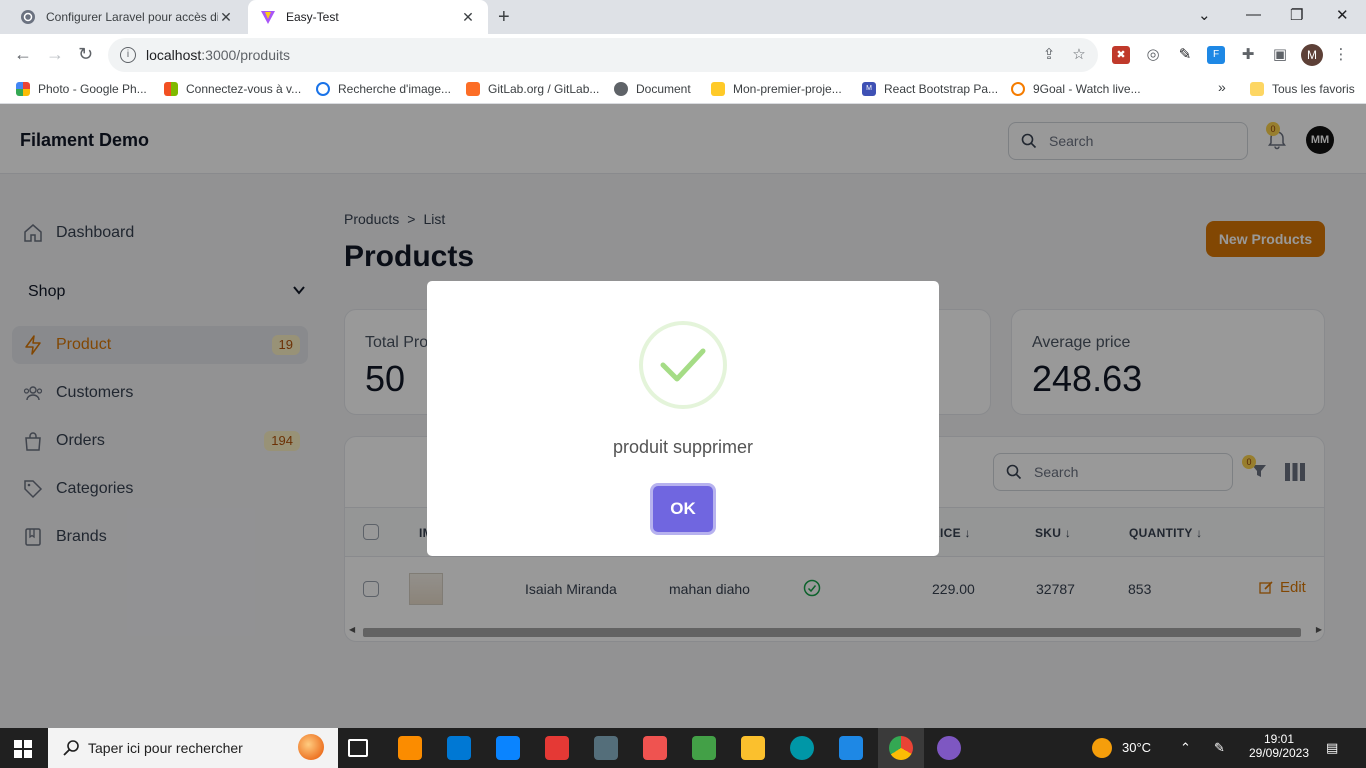 The width and height of the screenshot is (1366, 768). I want to click on windows-start-icon, so click(23, 749).